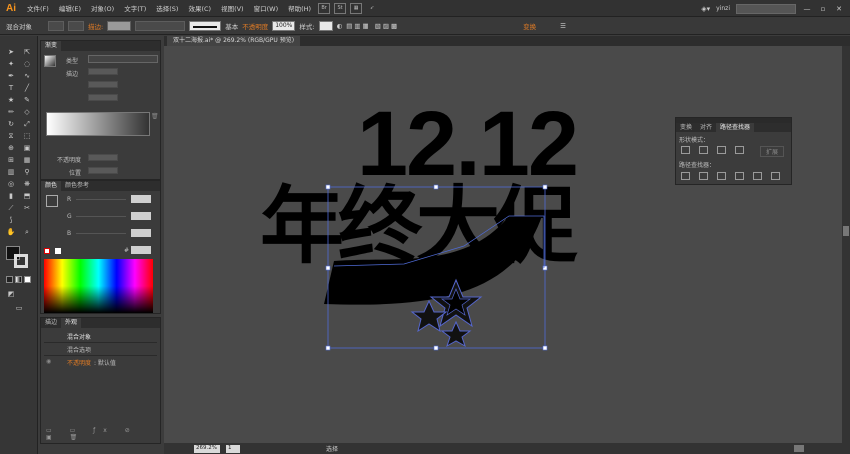 This screenshot has height=454, width=850. Describe the element at coordinates (51, 186) in the screenshot. I see `tab-color: 颜色` at that location.